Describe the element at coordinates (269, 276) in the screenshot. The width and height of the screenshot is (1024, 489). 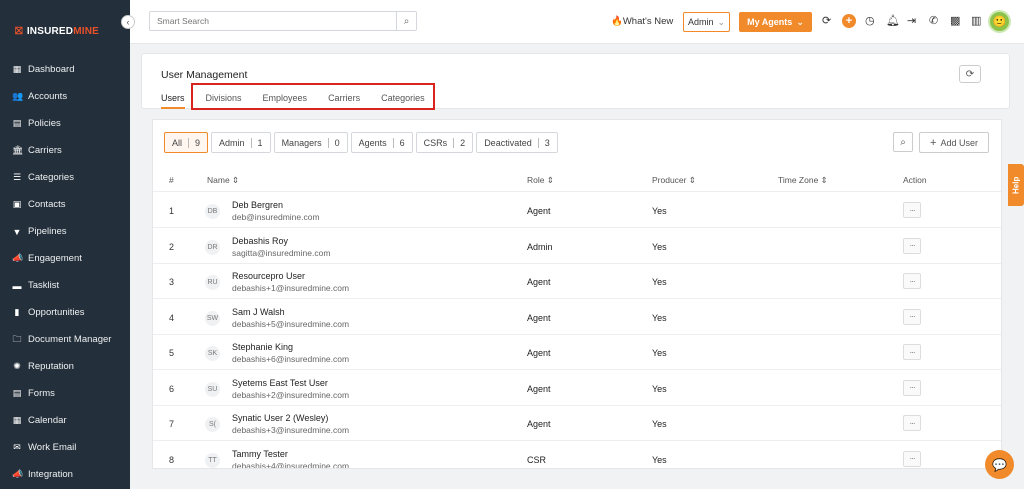
I see `user-name: Resourcepro User` at that location.